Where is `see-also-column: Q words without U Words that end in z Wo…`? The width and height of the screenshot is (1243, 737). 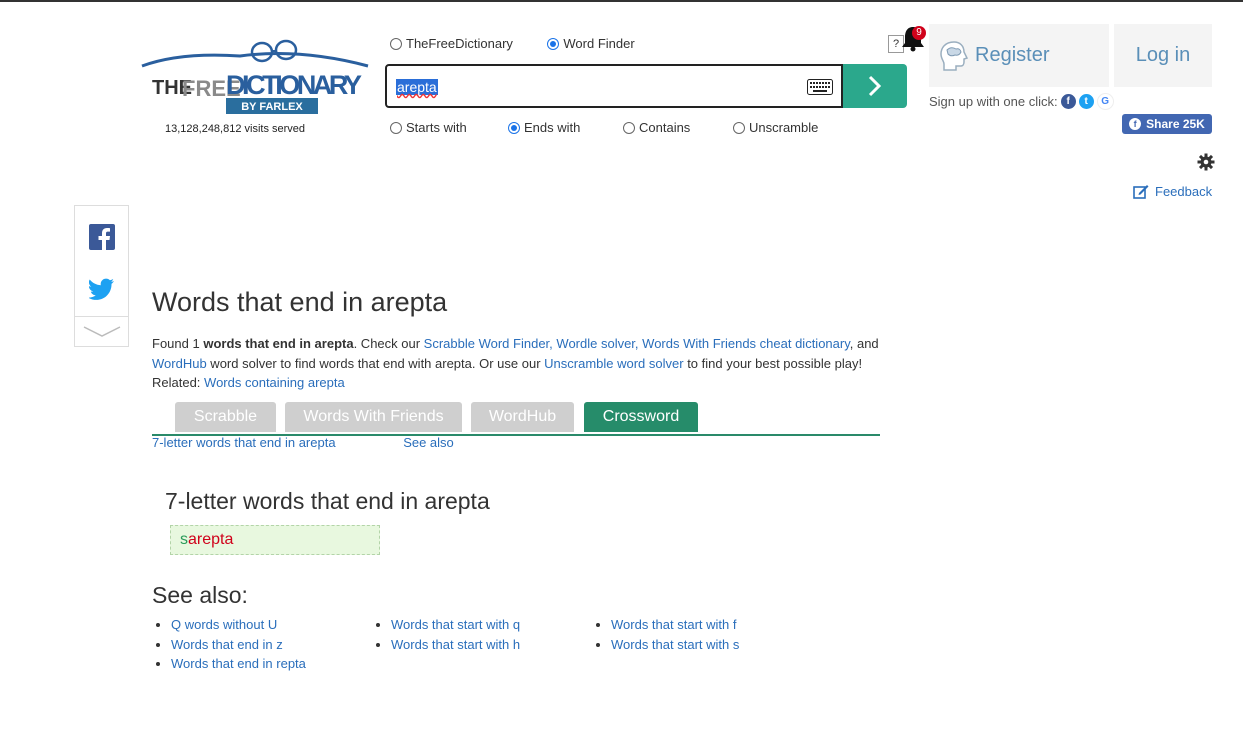
see-also-column: Q words without U Words that end in z Wo… is located at coordinates (229, 644).